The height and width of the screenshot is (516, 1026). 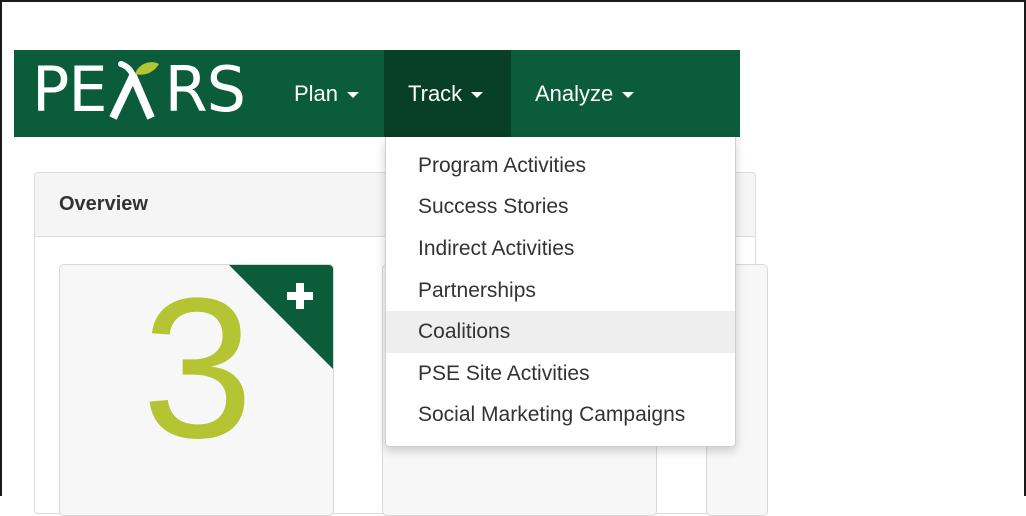 I want to click on nav-plan: Plan, so click(x=326, y=93).